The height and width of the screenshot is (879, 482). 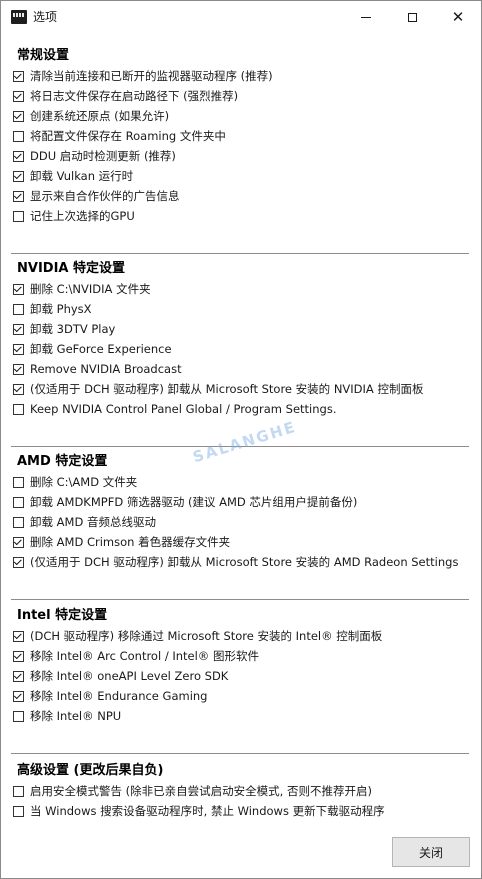 What do you see at coordinates (241, 289) in the screenshot?
I see `option-nvidia-1: 删除 C:\NVIDIA 文件夹` at bounding box center [241, 289].